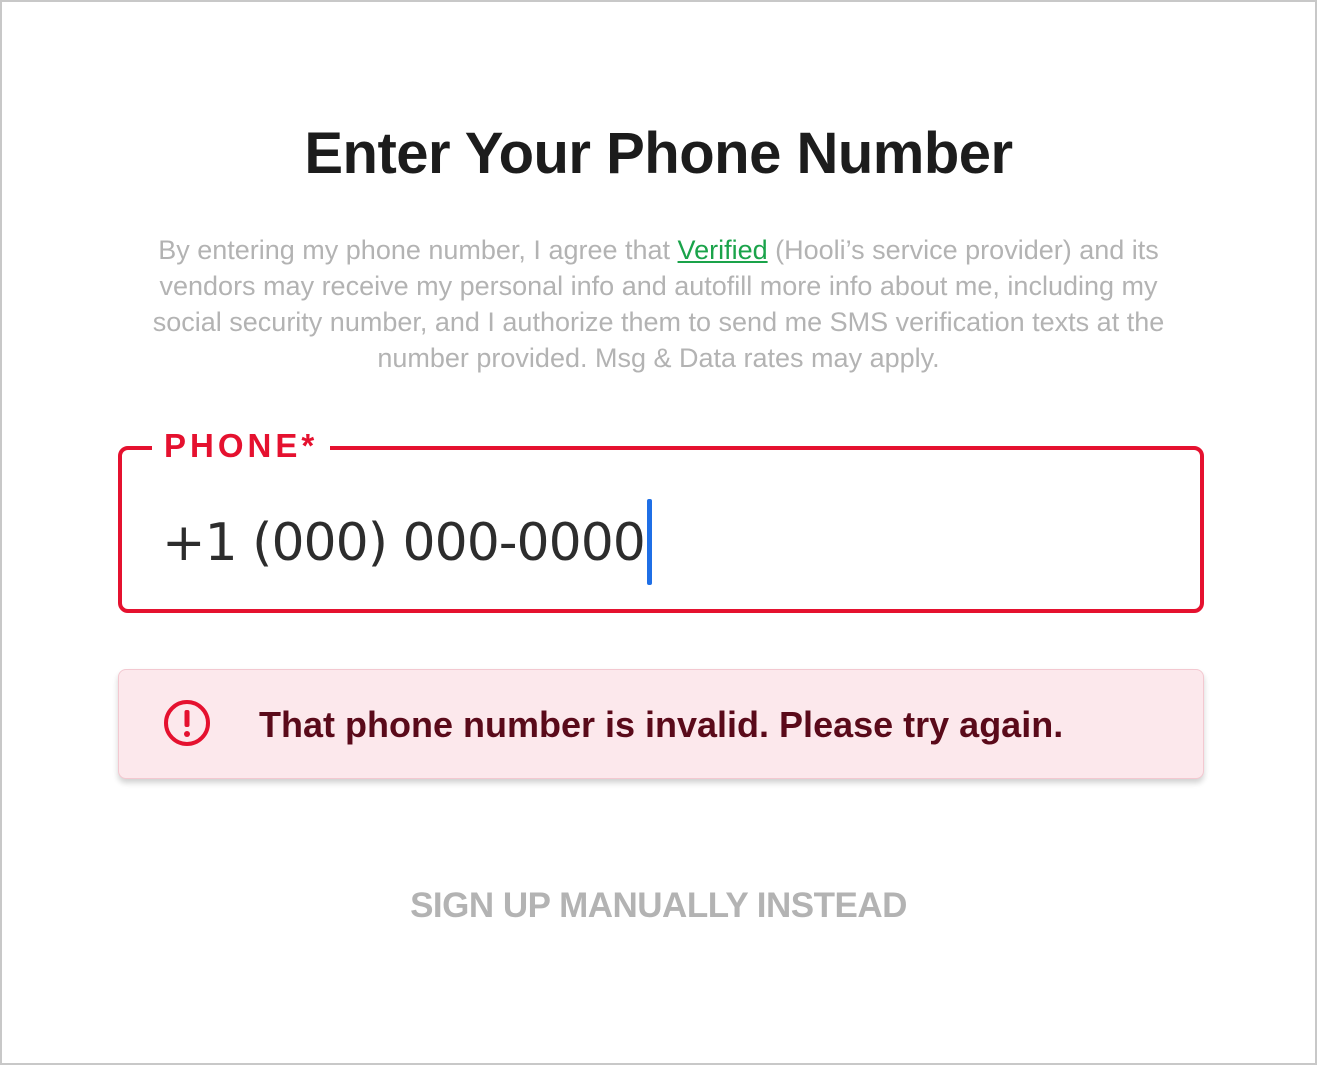  Describe the element at coordinates (649, 542) in the screenshot. I see `text-caret` at that location.